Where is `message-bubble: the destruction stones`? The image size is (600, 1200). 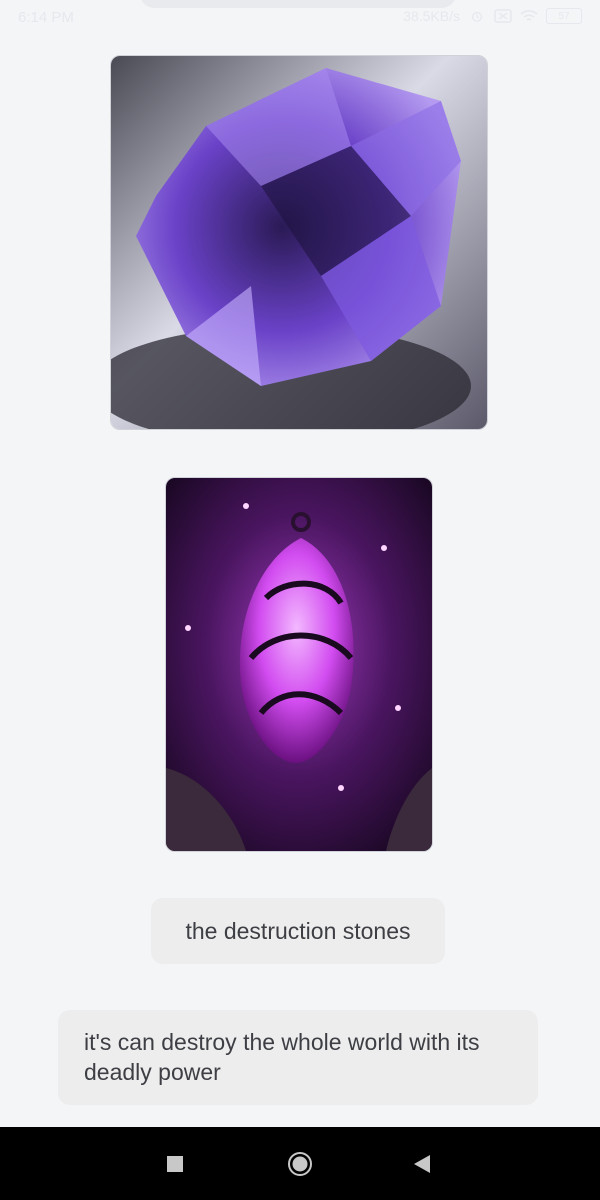
message-bubble: the destruction stones is located at coordinates (298, 931).